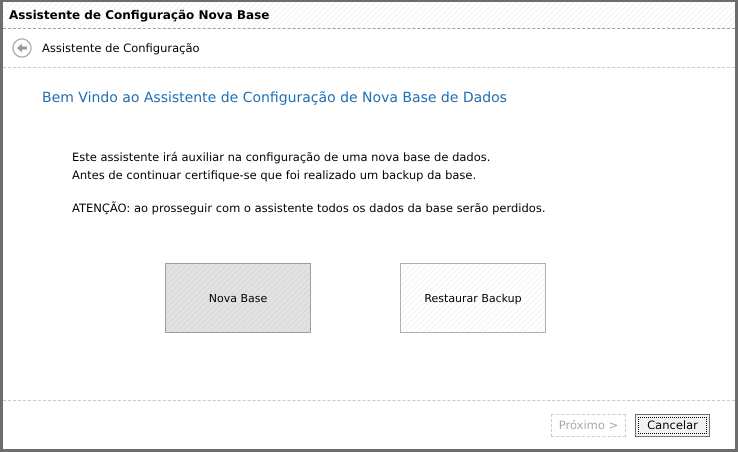 This screenshot has width=738, height=452. What do you see at coordinates (275, 98) in the screenshot?
I see `welcome-heading: Bem Vindo ao Assistente de Configuração de Nova Base de Dados` at bounding box center [275, 98].